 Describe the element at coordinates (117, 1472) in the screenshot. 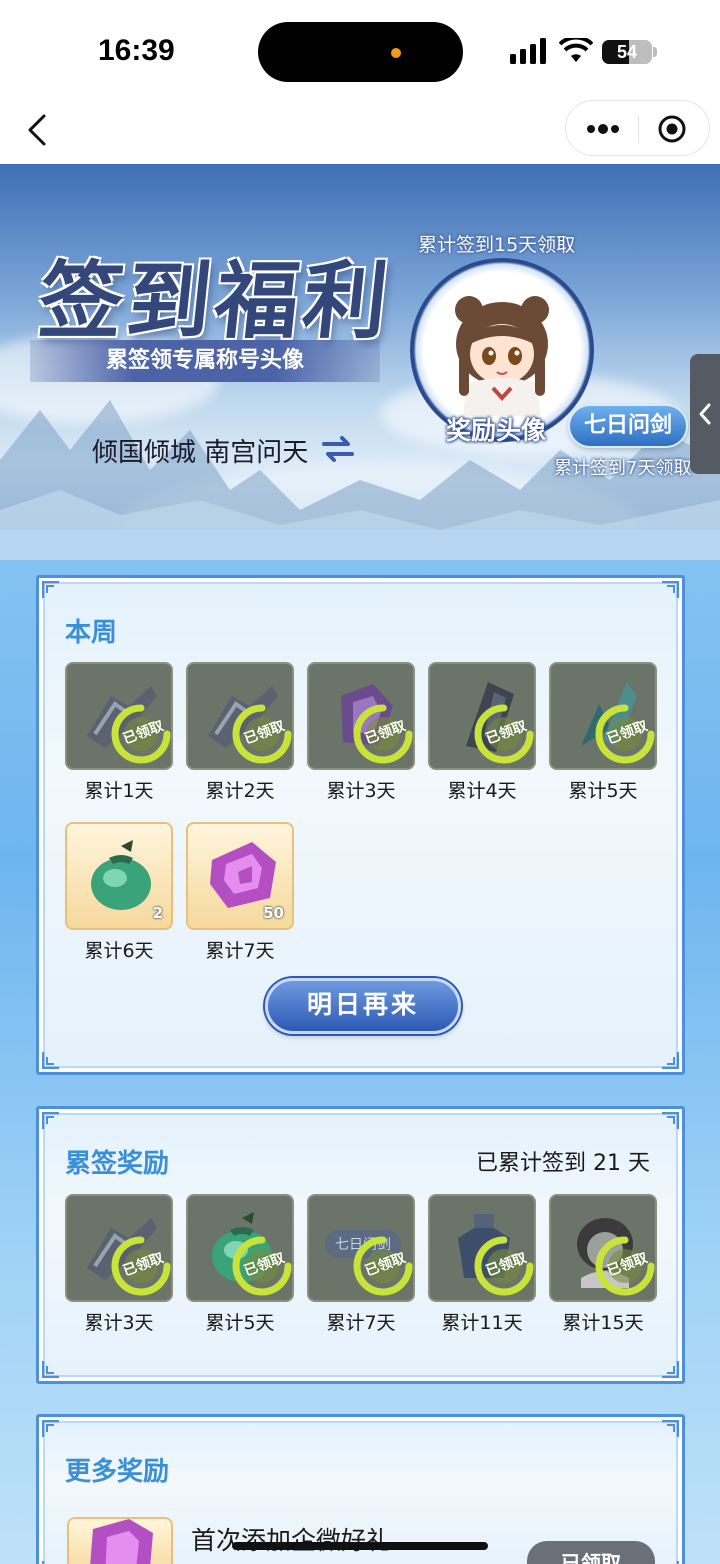

I see `more-title: 更多奖励` at that location.